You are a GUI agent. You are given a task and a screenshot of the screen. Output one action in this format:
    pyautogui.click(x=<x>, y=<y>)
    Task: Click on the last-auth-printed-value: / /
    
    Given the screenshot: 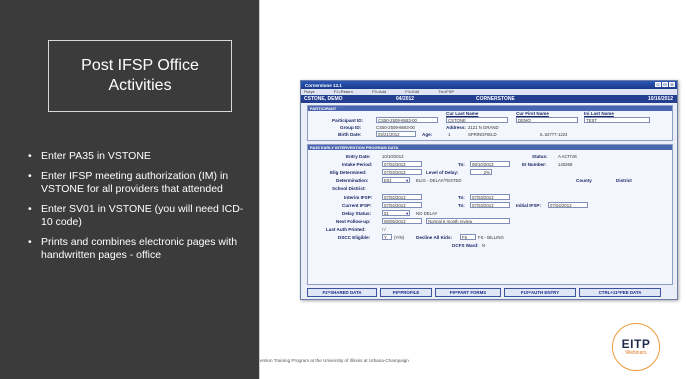 What is the action you would take?
    pyautogui.click(x=384, y=229)
    